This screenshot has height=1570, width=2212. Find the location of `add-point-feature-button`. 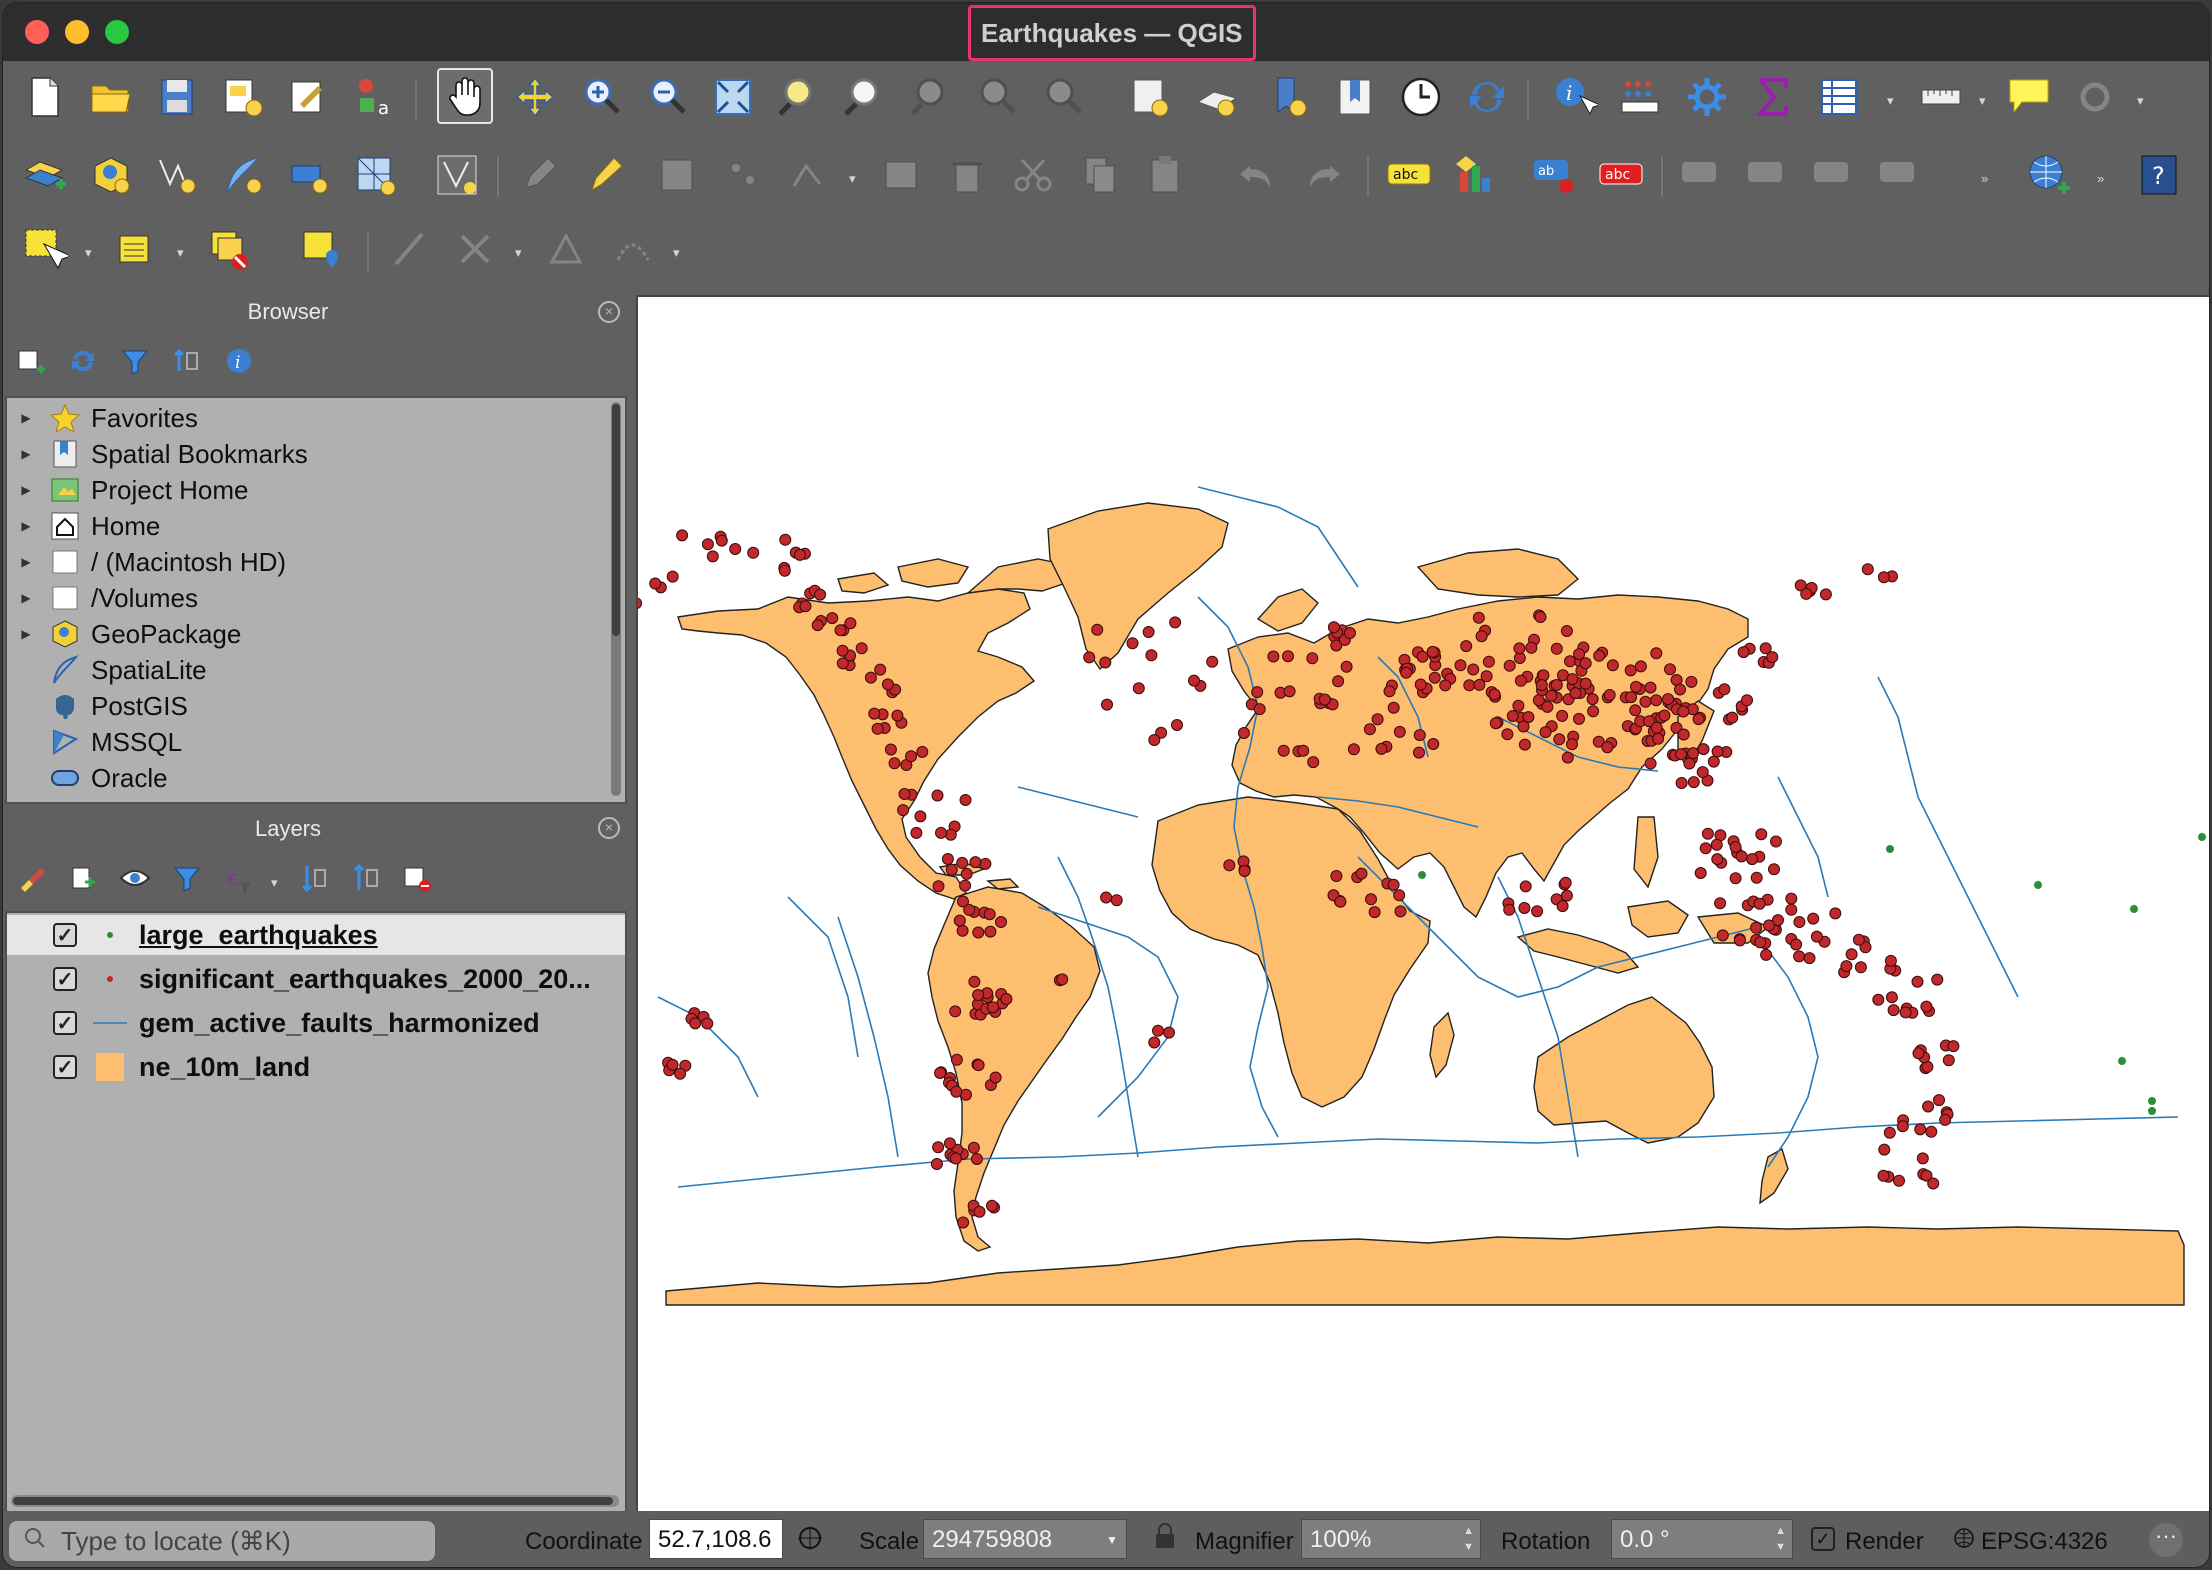

add-point-feature-button is located at coordinates (743, 175).